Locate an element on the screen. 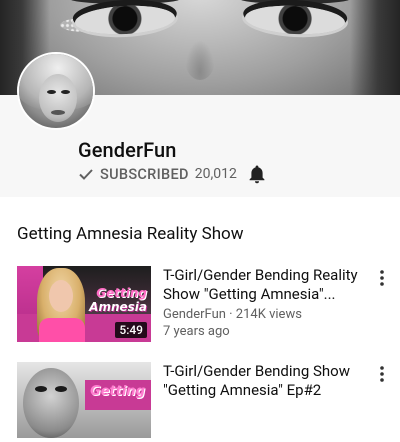 The image size is (400, 442). subscribed-button: SUBSCRIBED is located at coordinates (144, 174).